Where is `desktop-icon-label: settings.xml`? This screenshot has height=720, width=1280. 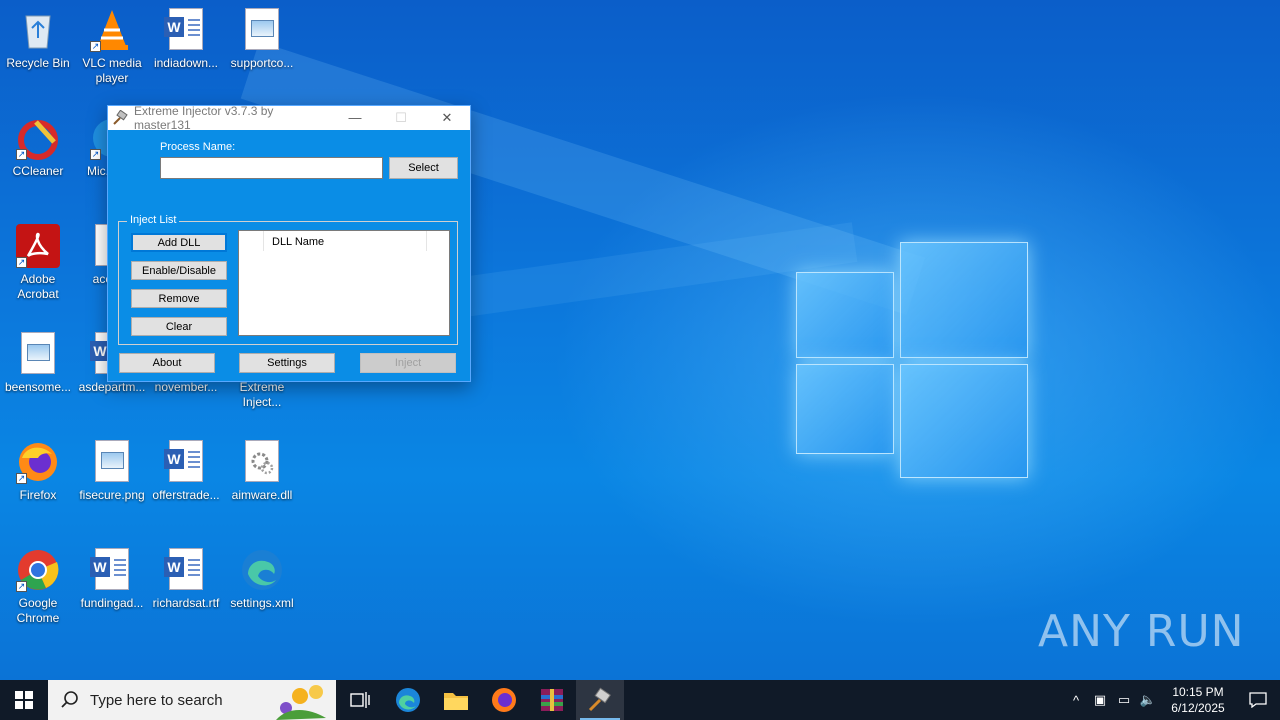
desktop-icon-label: settings.xml is located at coordinates (262, 603).